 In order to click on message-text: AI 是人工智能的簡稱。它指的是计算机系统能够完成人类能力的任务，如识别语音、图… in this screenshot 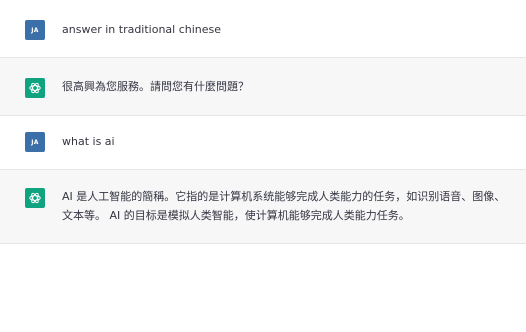, I will do `click(284, 206)`.